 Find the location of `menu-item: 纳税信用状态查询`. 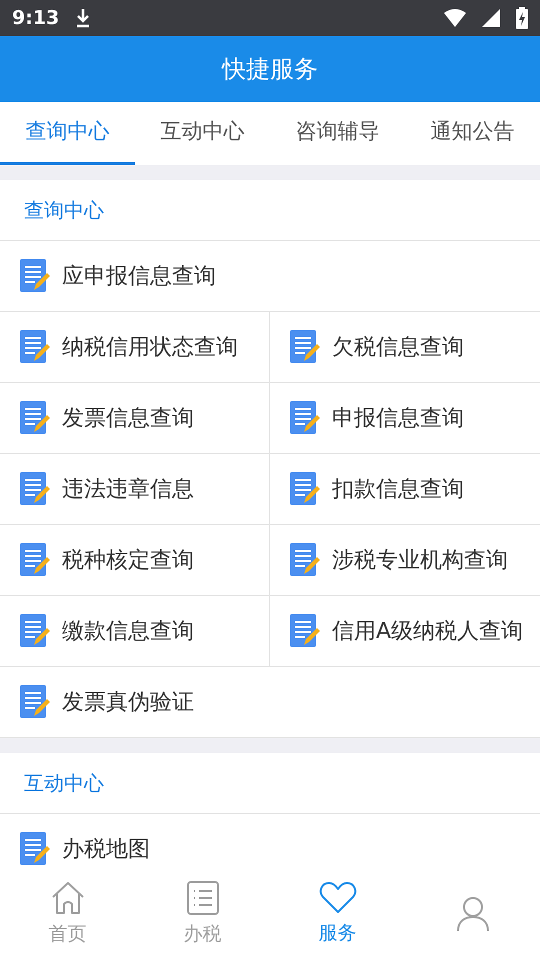

menu-item: 纳税信用状态查询 is located at coordinates (135, 347).